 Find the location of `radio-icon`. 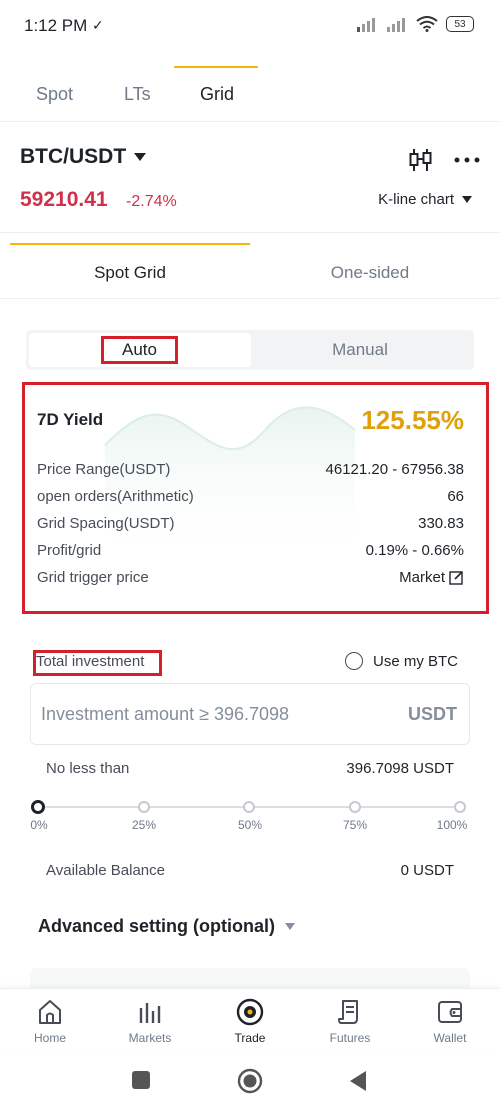

radio-icon is located at coordinates (353, 661).